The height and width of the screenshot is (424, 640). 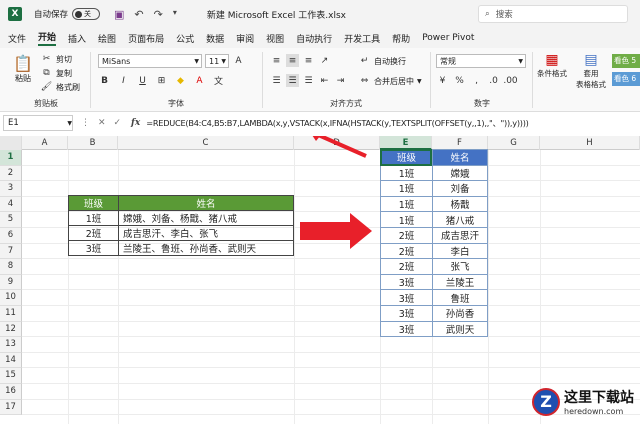 I want to click on font-name-select: MiSans ▼, so click(x=150, y=61).